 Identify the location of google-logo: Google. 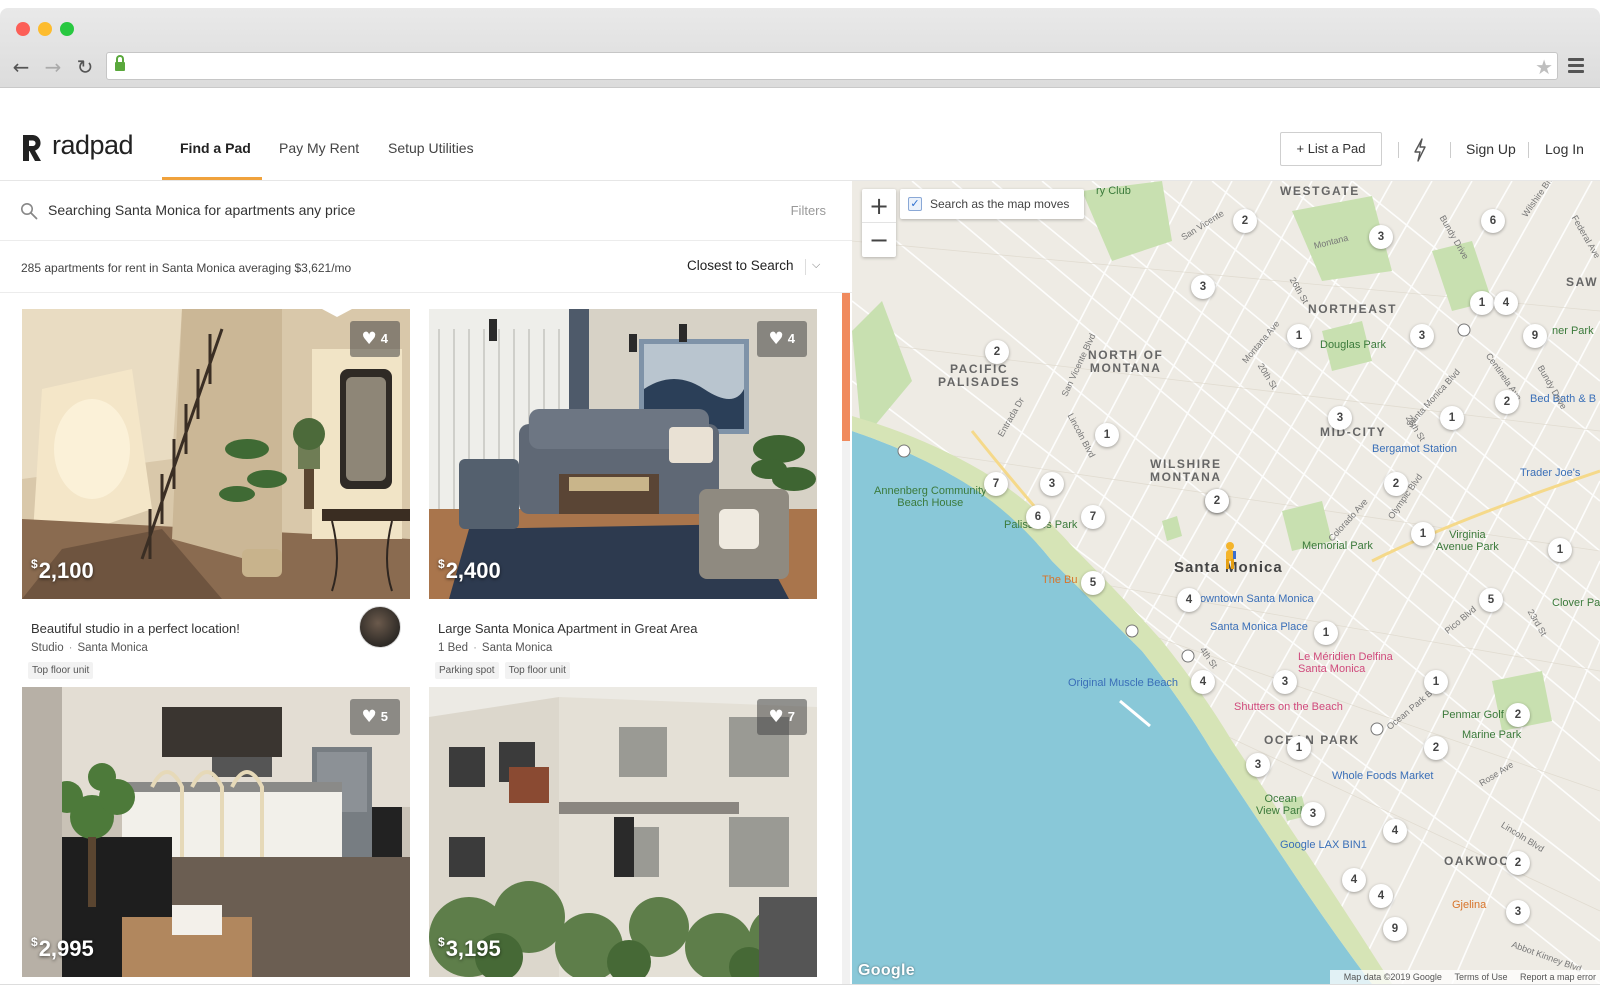
(886, 971).